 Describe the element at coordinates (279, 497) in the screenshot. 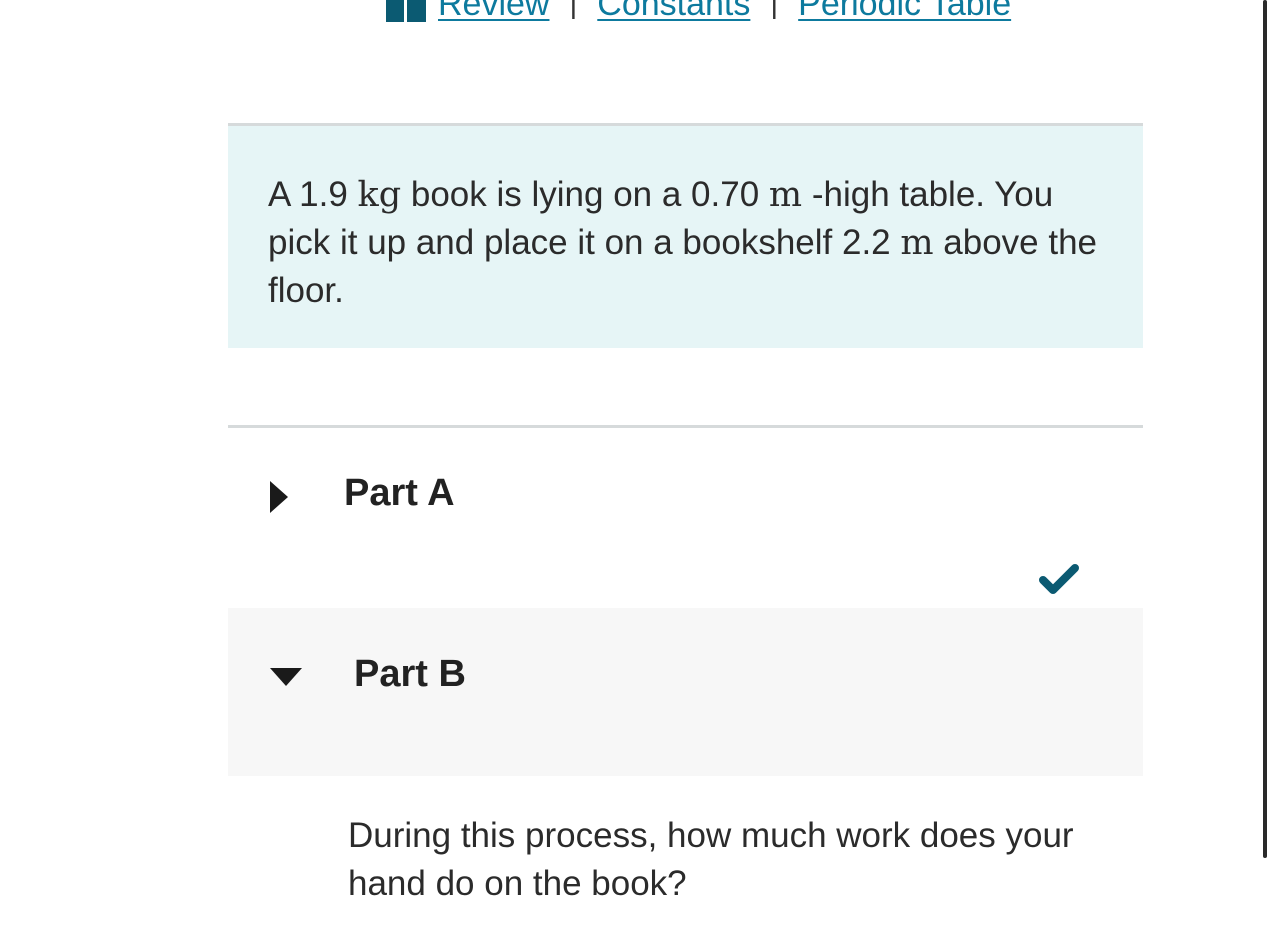

I see `caret-right-icon` at that location.